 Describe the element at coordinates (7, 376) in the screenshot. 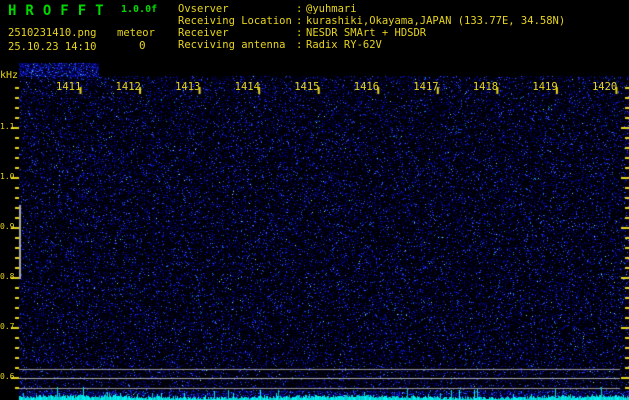

I see `freq-tick-label: 0.6` at that location.